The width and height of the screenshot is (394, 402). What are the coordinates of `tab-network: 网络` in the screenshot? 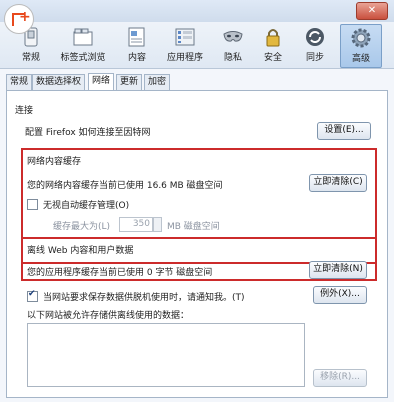 It's located at (101, 81).